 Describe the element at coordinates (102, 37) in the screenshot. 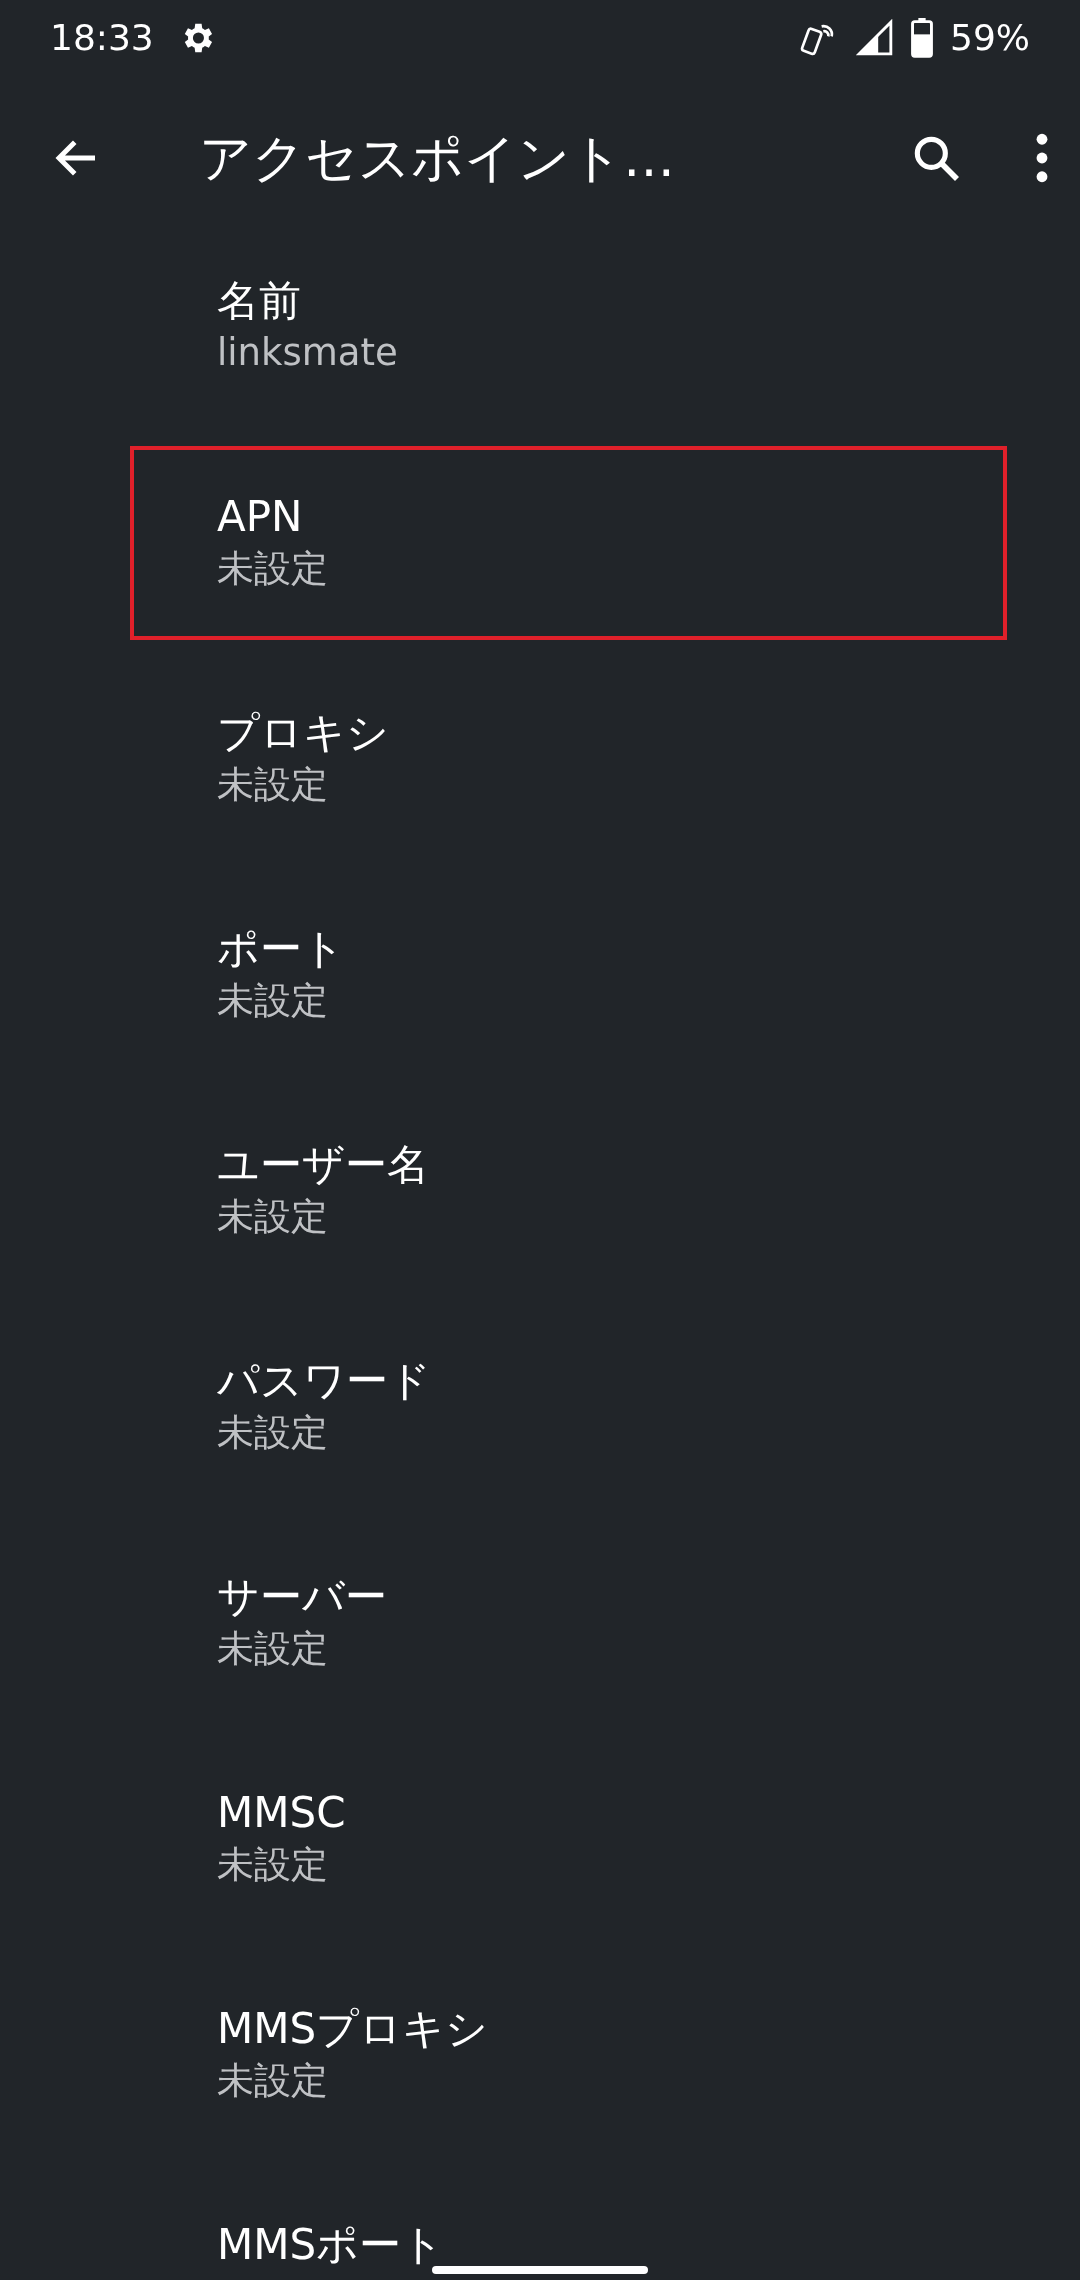

I see `clock: 18:33` at that location.